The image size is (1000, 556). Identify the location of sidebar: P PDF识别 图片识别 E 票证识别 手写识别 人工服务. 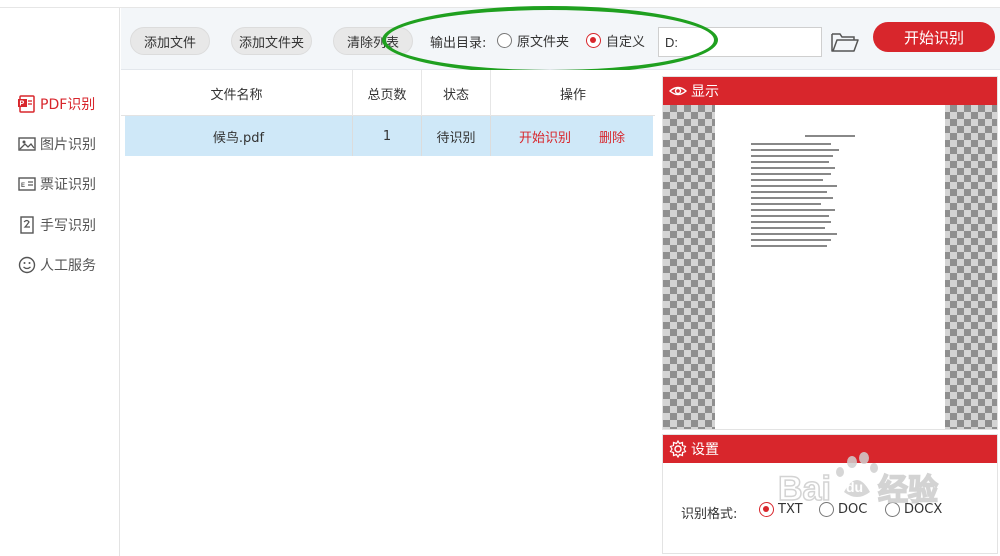
(60, 282).